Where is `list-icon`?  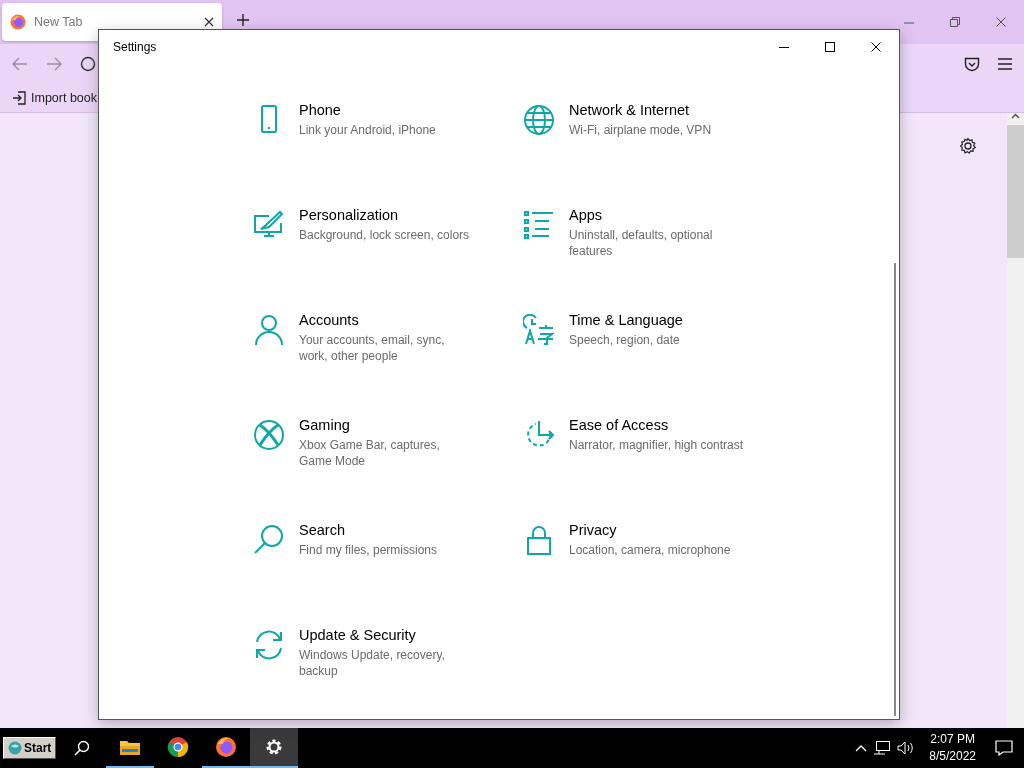
list-icon is located at coordinates (539, 225).